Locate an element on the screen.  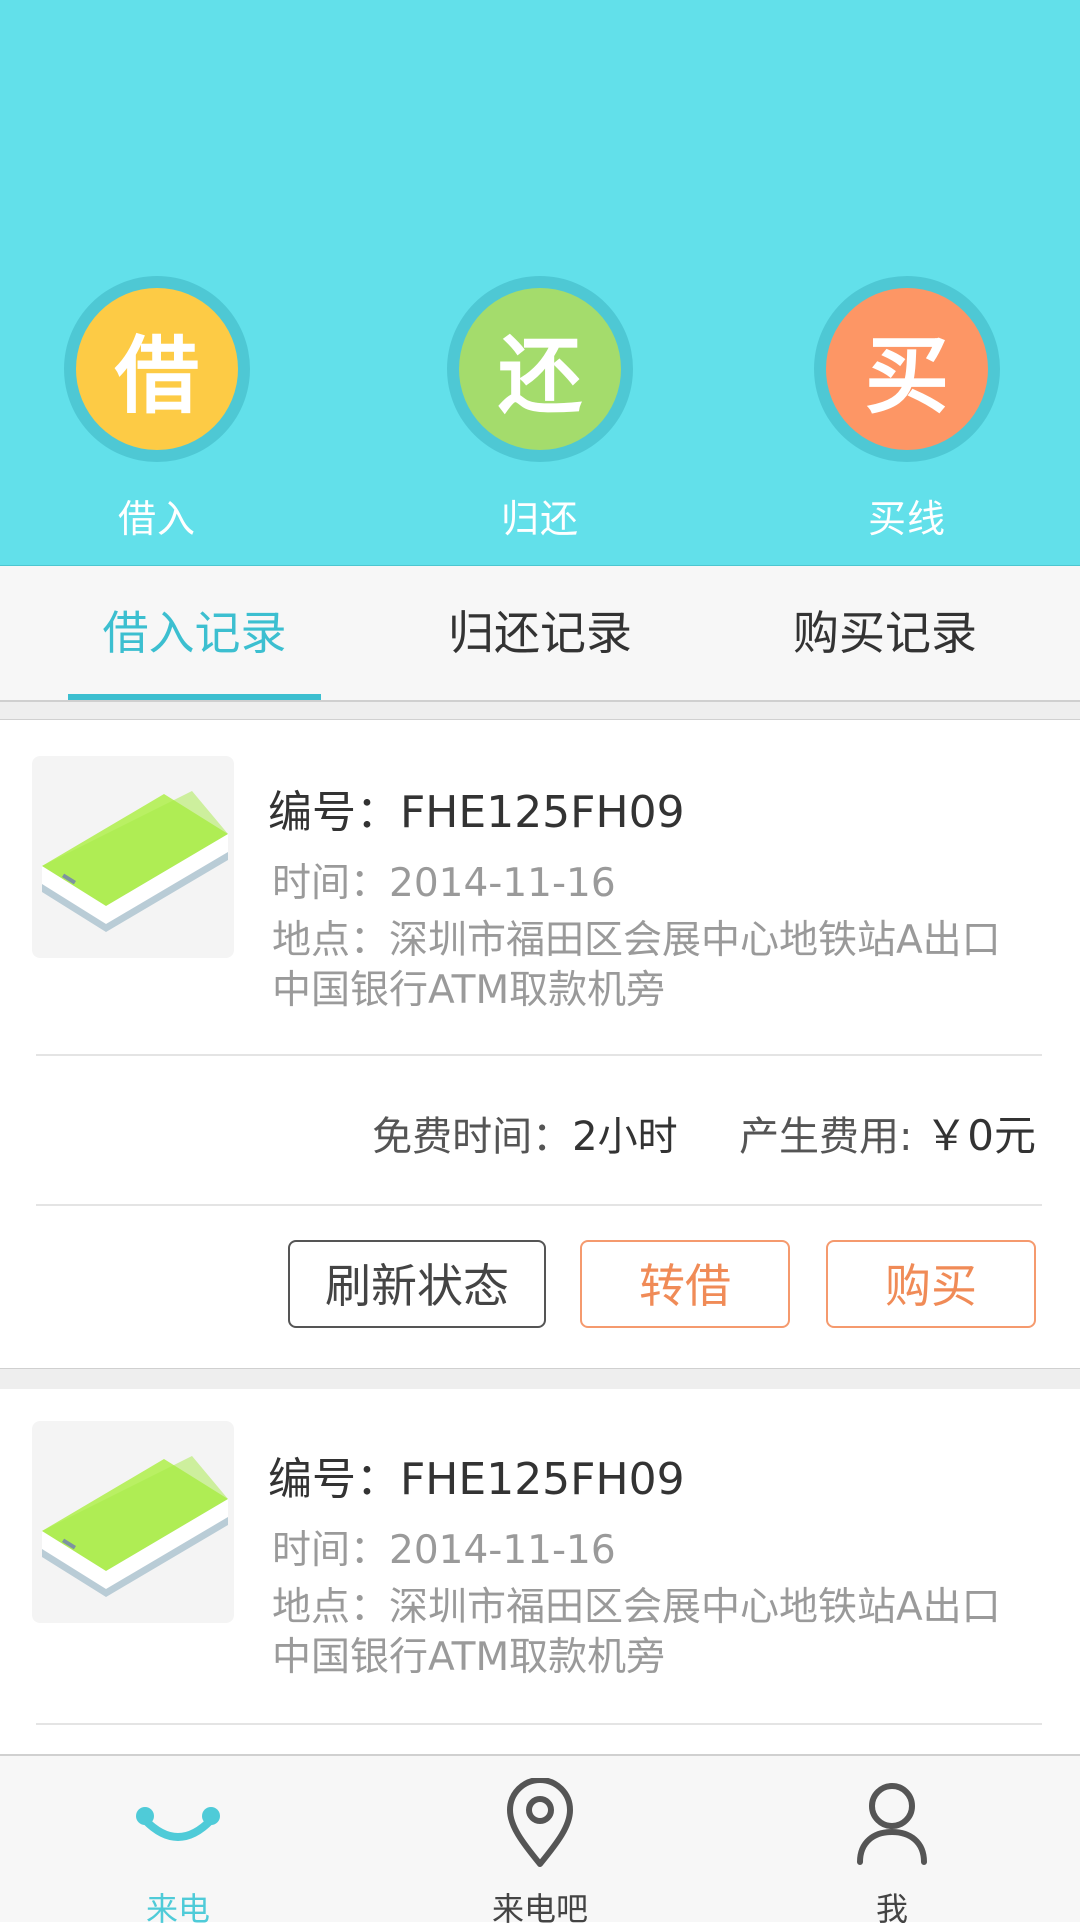
active-tab-indicator is located at coordinates (194, 697).